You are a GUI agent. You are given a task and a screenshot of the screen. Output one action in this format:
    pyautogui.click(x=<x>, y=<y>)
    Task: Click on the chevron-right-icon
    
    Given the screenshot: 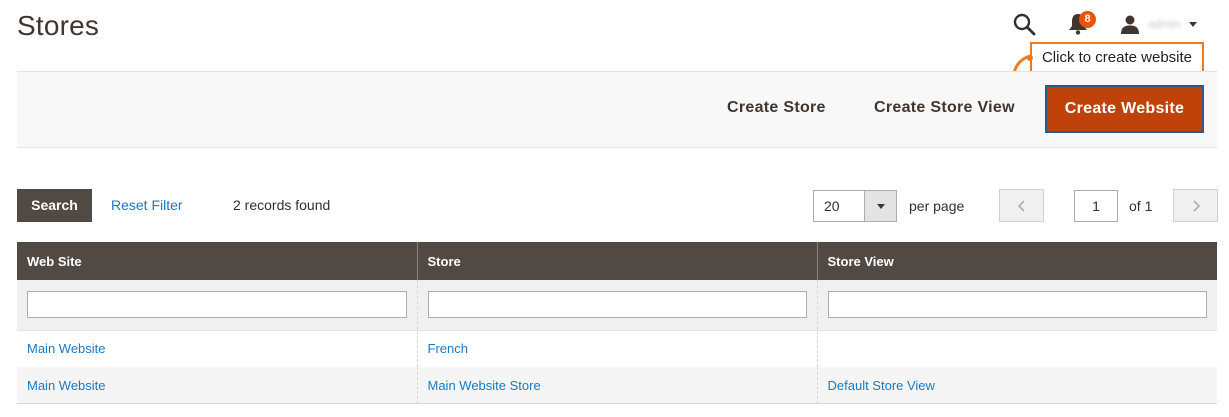 What is the action you would take?
    pyautogui.click(x=1197, y=206)
    